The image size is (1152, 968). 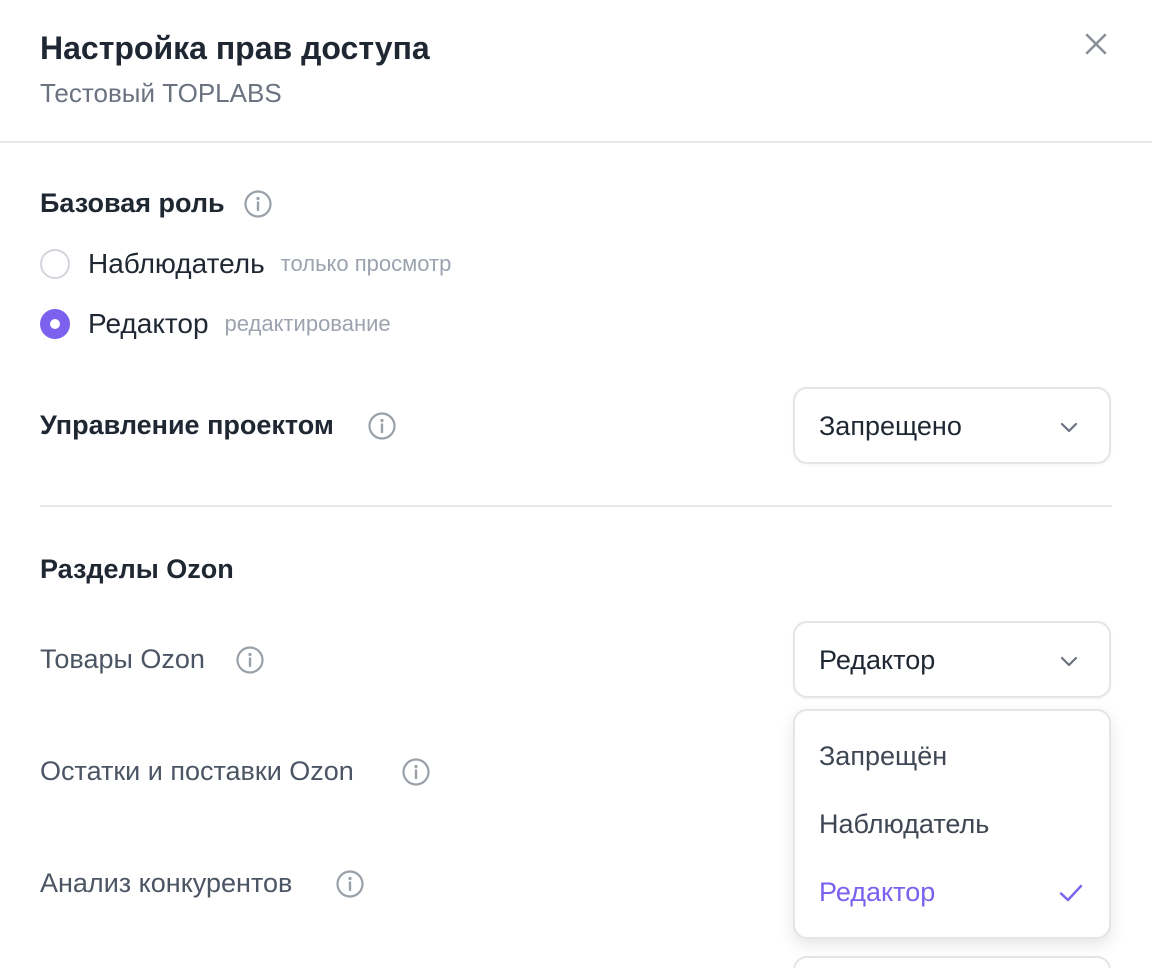 I want to click on radio-editor-label: Редактор, so click(x=148, y=323).